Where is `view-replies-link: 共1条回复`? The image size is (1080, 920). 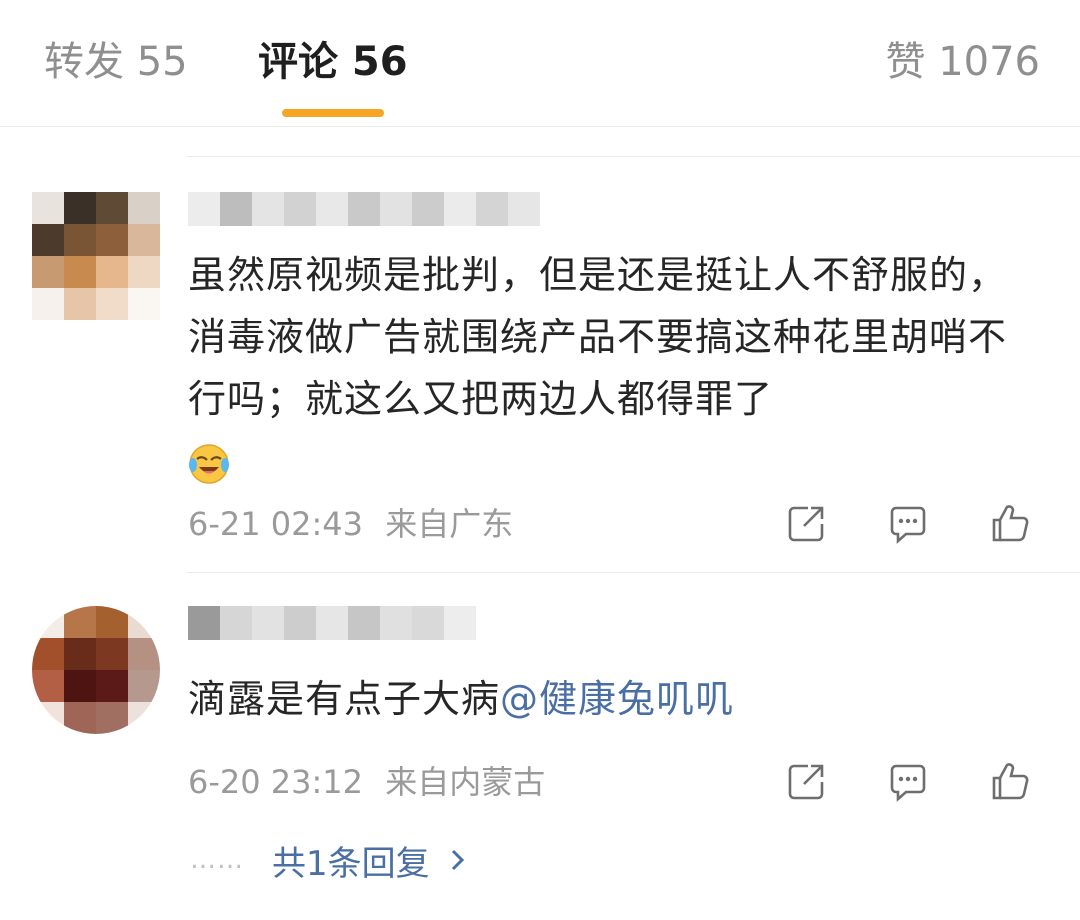 view-replies-link: 共1条回复 is located at coordinates (351, 860).